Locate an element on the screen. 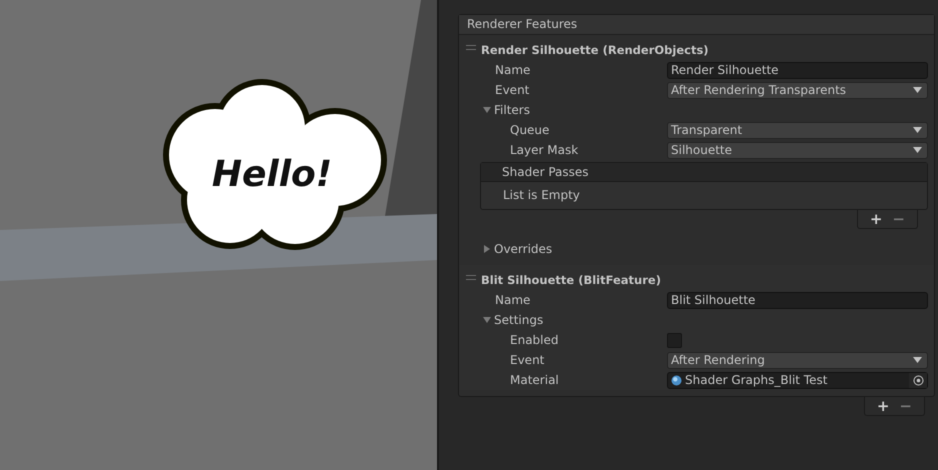 Image resolution: width=938 pixels, height=470 pixels. text-field: Blit Silhouette is located at coordinates (797, 300).